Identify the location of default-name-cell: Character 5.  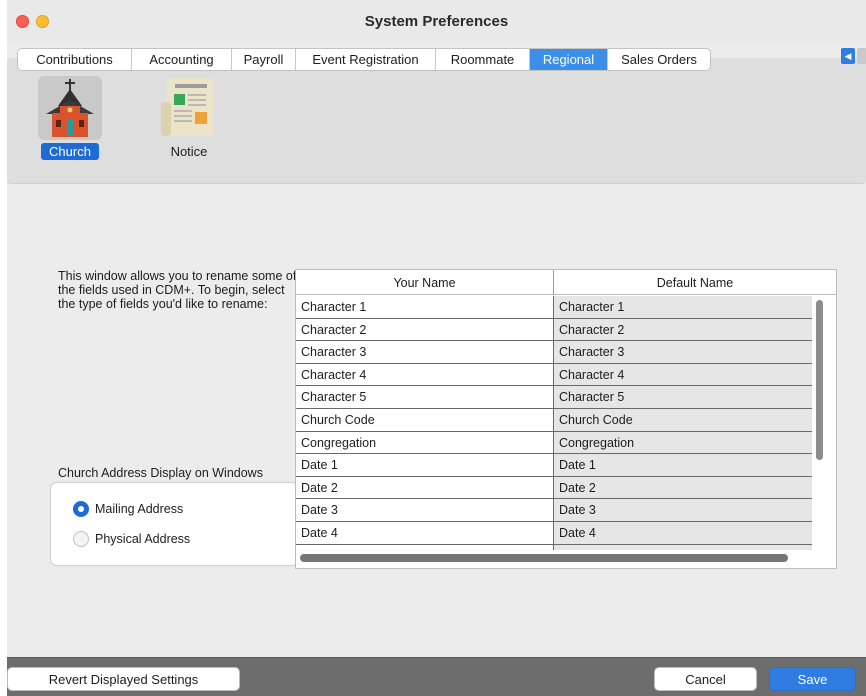
(683, 397).